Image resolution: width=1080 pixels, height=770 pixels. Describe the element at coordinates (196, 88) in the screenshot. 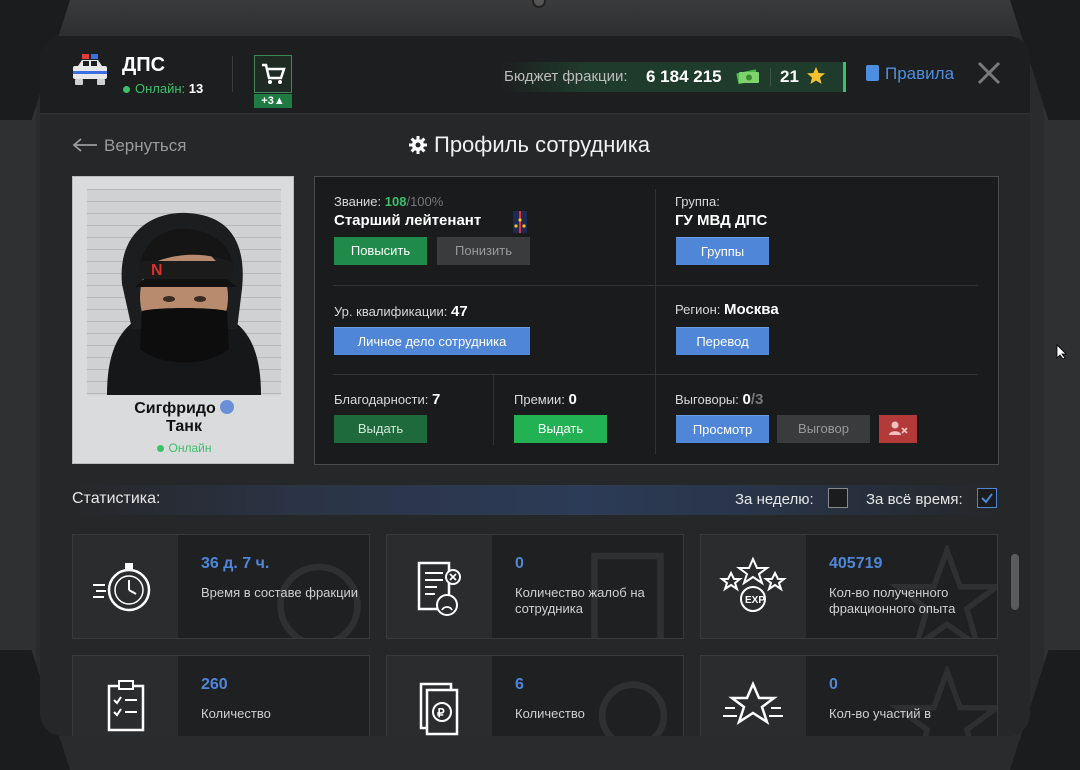

I see `online-count: 13` at that location.